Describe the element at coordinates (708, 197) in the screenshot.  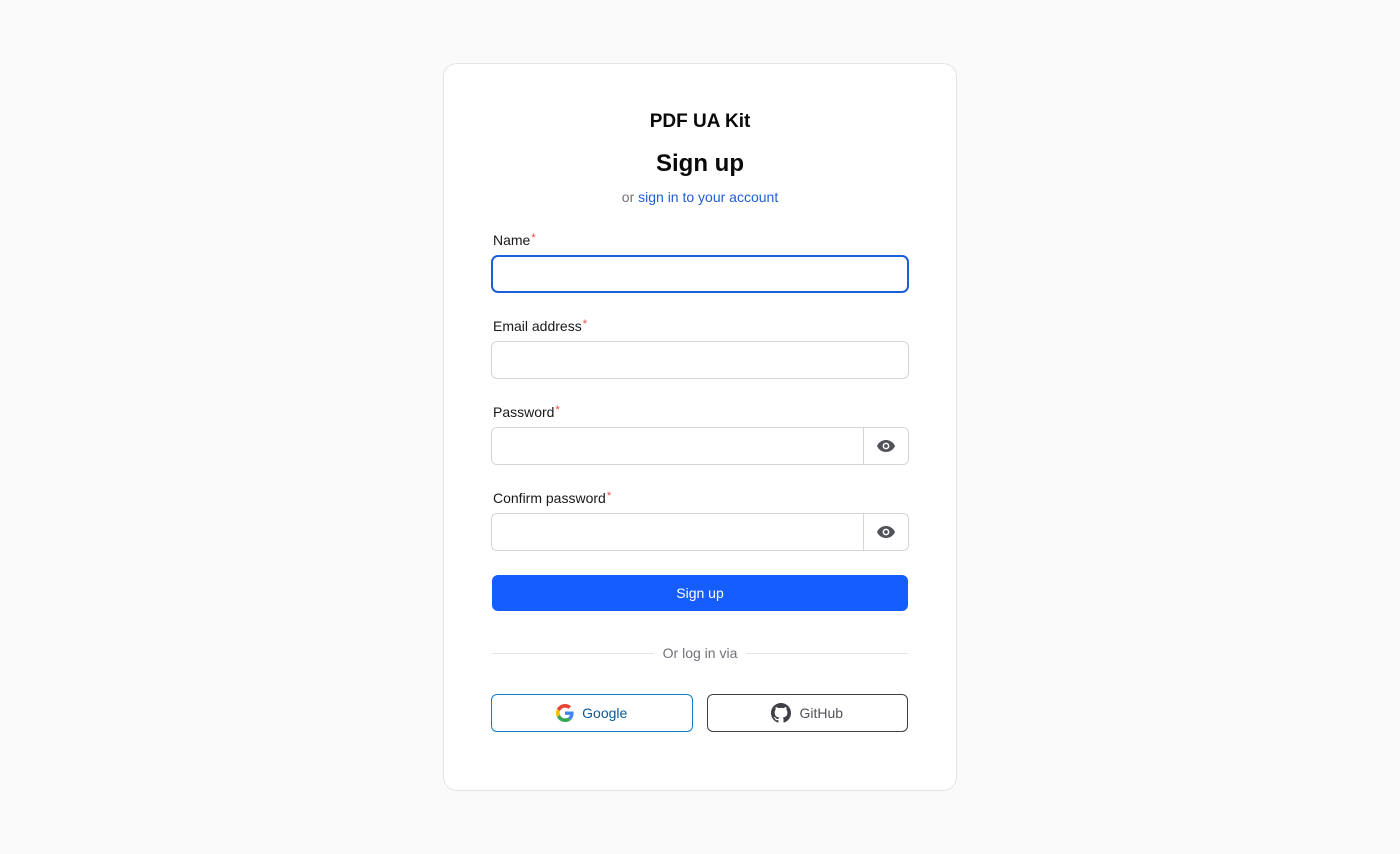
I see `sign-in-link: sign in to your account` at that location.